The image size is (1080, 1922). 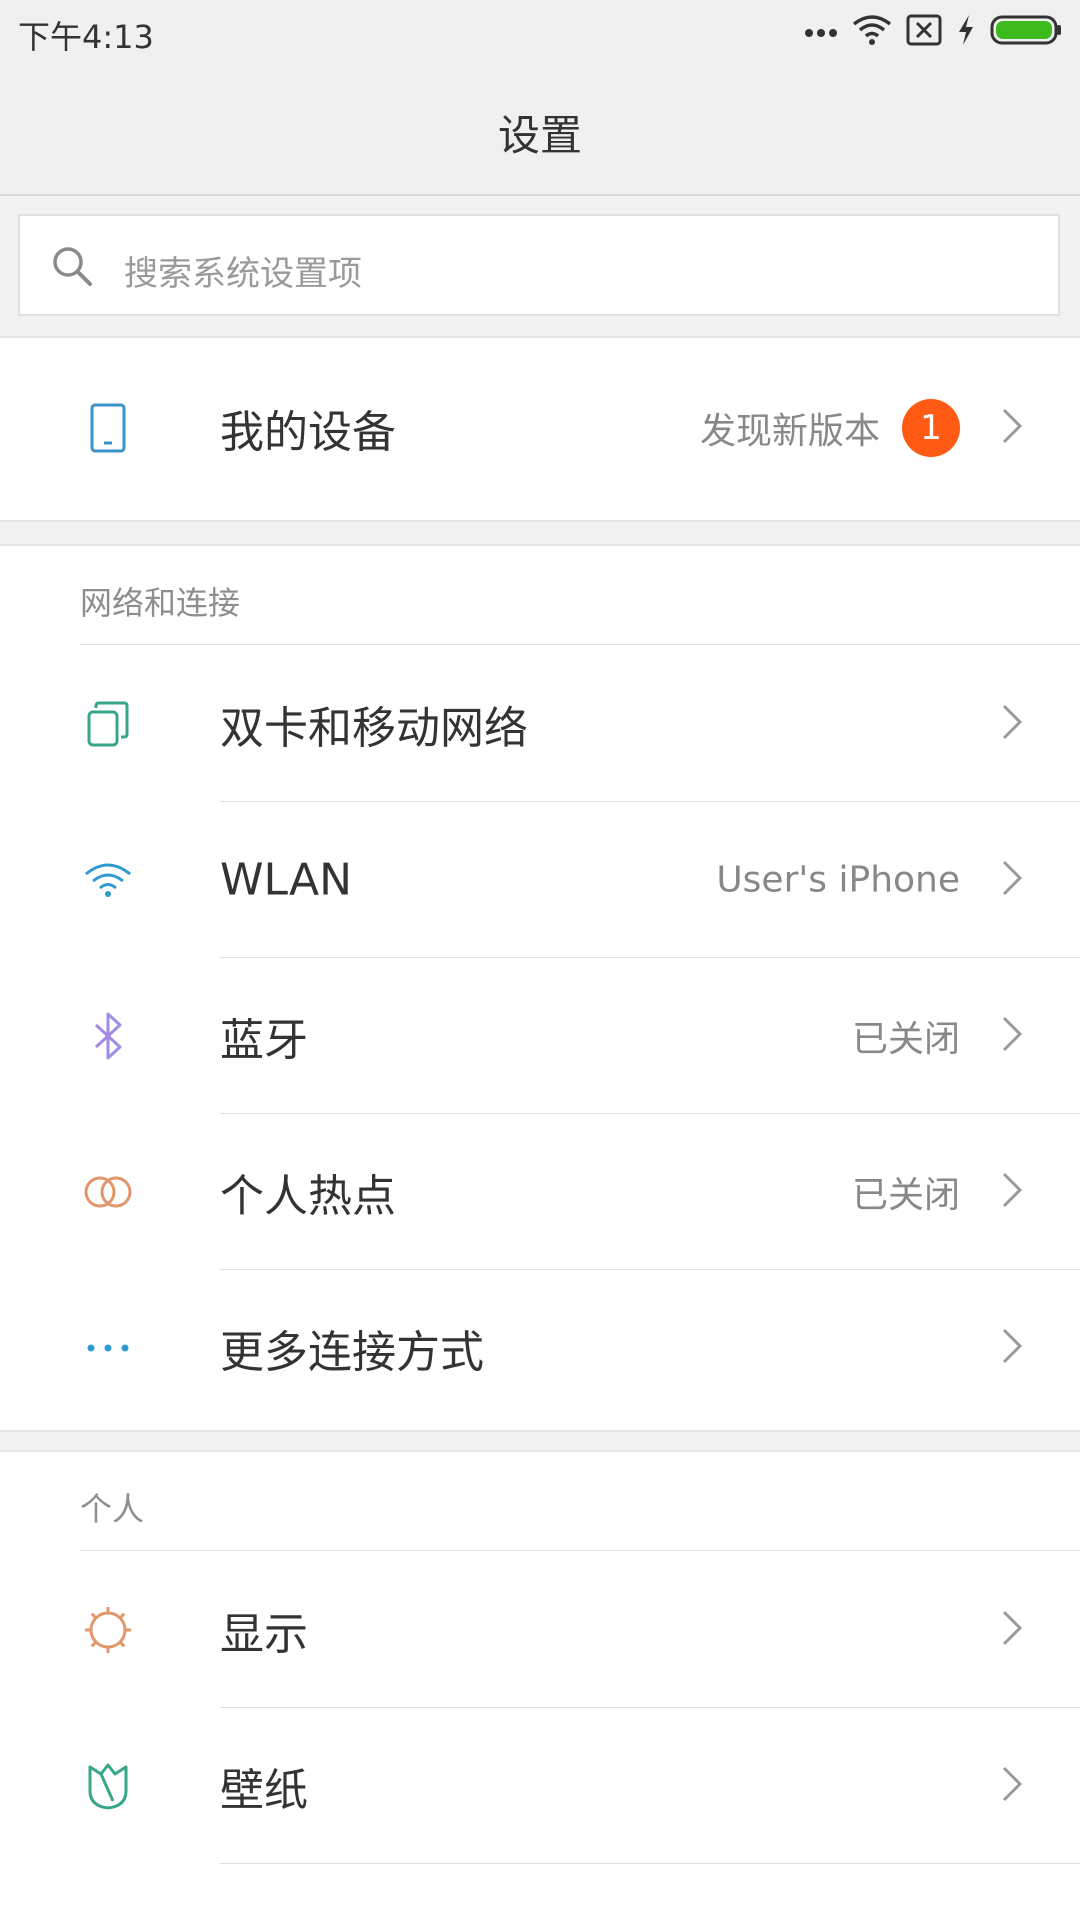 What do you see at coordinates (789, 431) in the screenshot?
I see `my-device-status: 发现新版本` at bounding box center [789, 431].